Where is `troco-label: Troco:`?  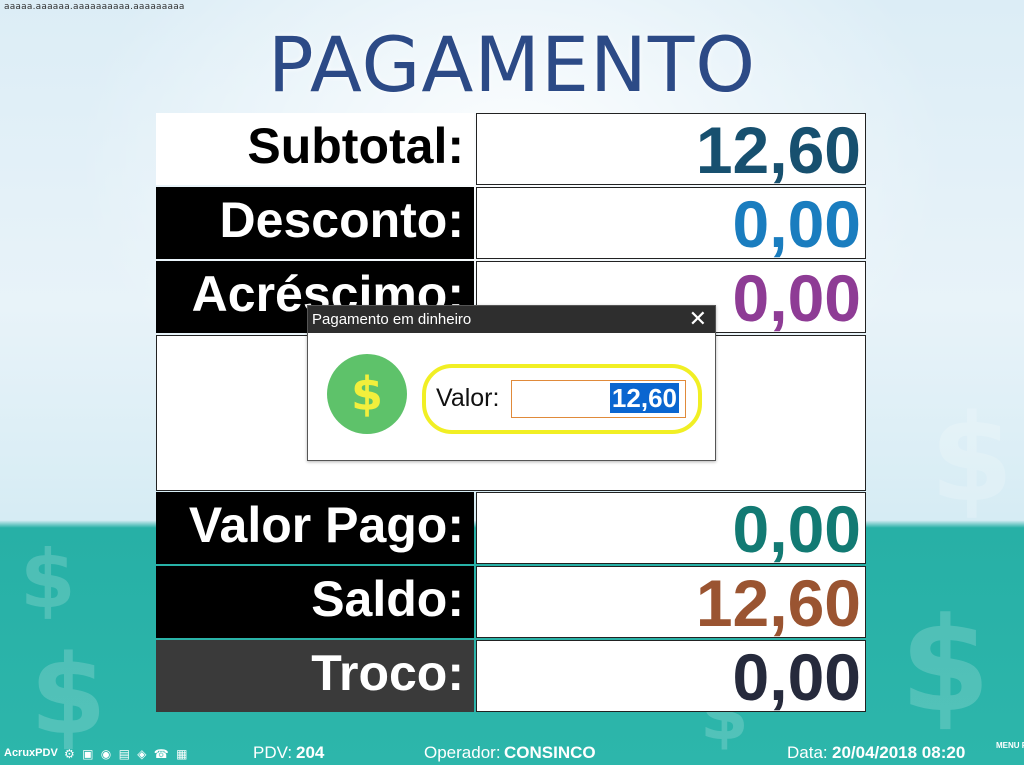 troco-label: Troco: is located at coordinates (315, 676).